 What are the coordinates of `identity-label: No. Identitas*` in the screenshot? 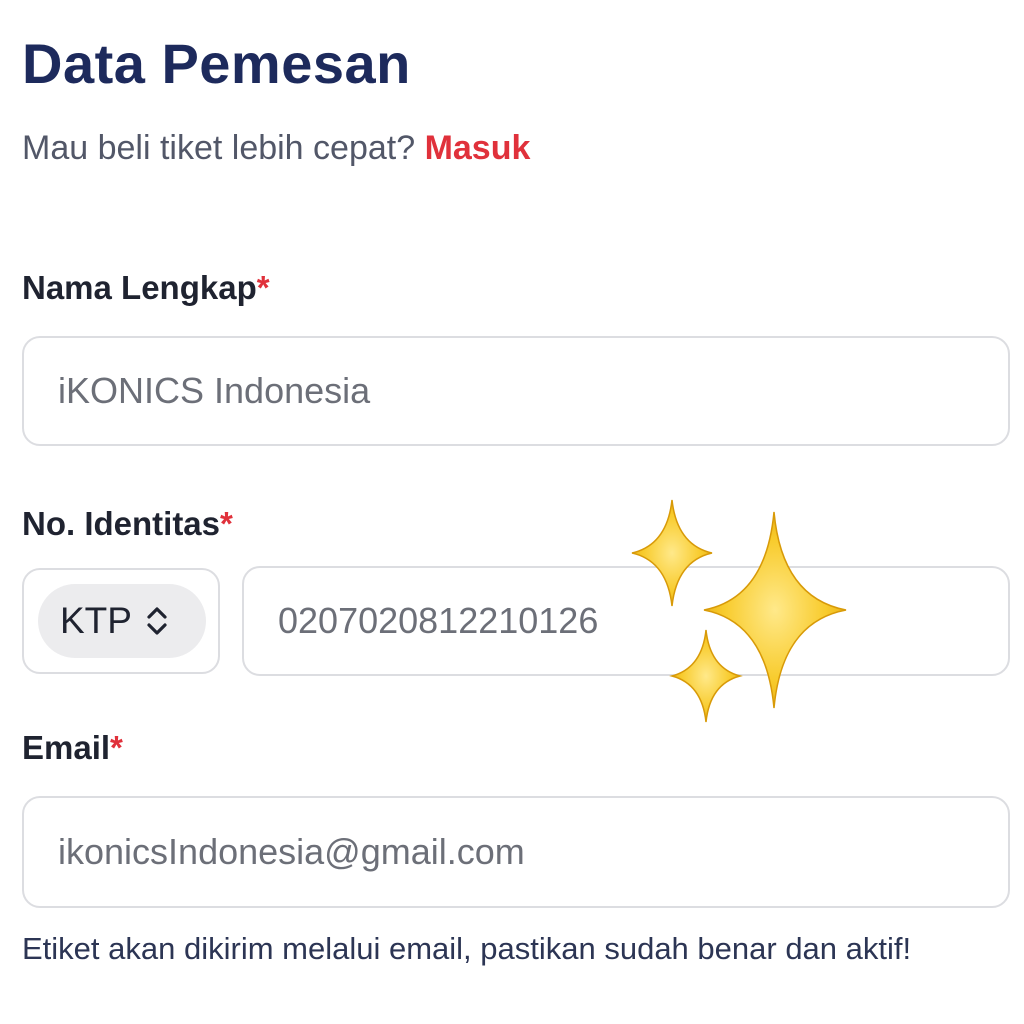 It's located at (127, 524).